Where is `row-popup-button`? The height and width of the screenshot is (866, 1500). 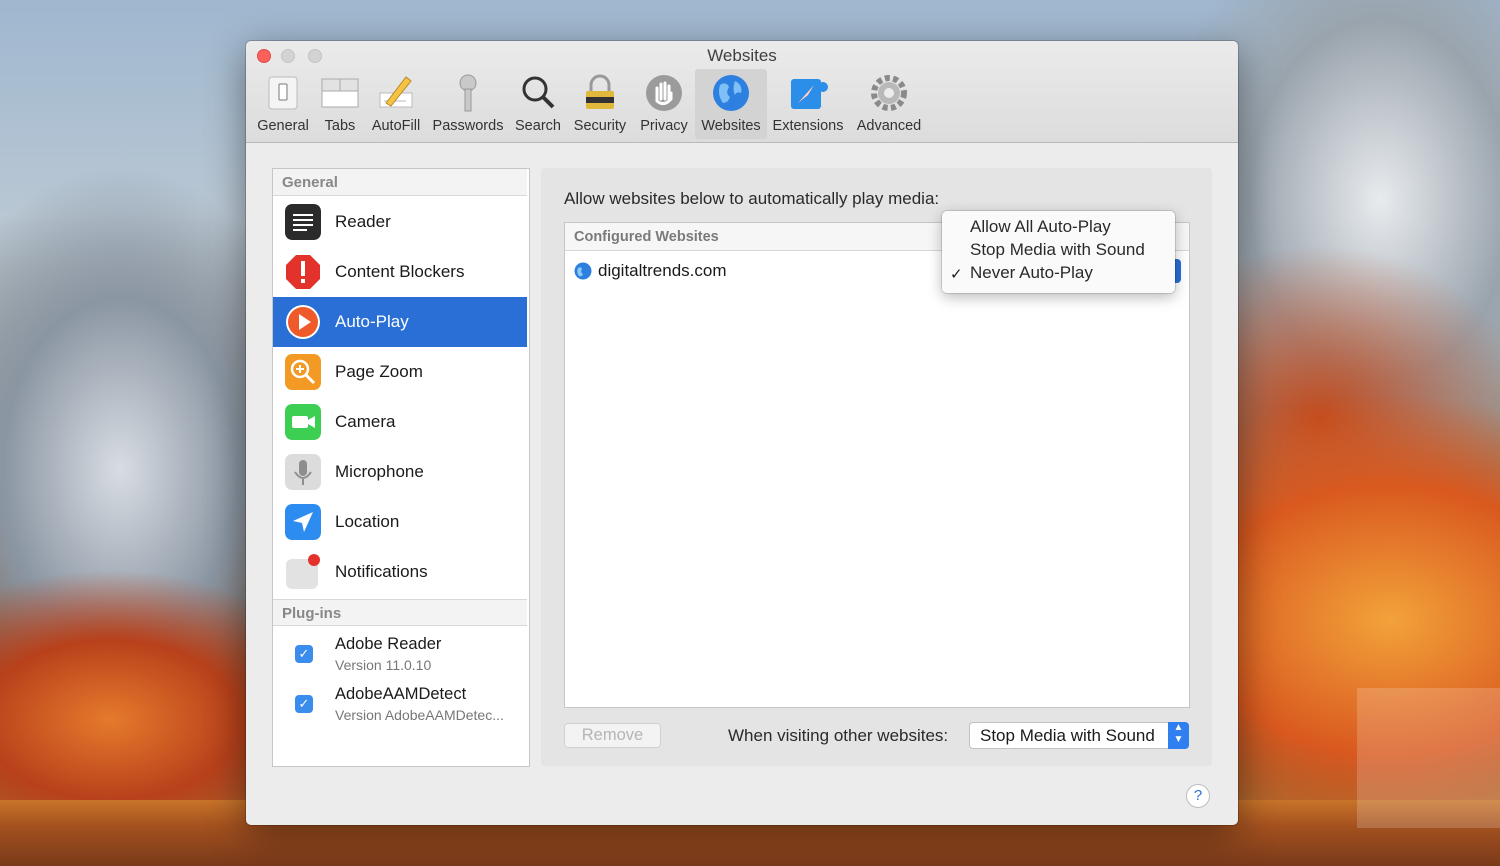
row-popup-button is located at coordinates (1178, 271).